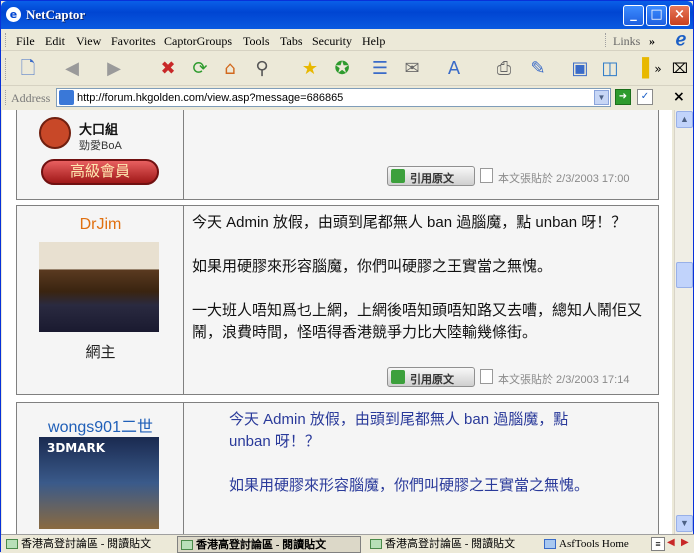  What do you see at coordinates (332, 41) in the screenshot?
I see `menu-security: Security` at bounding box center [332, 41].